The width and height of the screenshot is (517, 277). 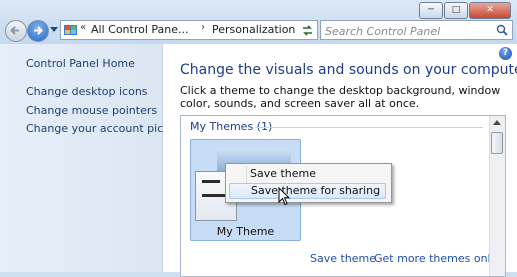 I want to click on refresh-button, so click(x=308, y=30).